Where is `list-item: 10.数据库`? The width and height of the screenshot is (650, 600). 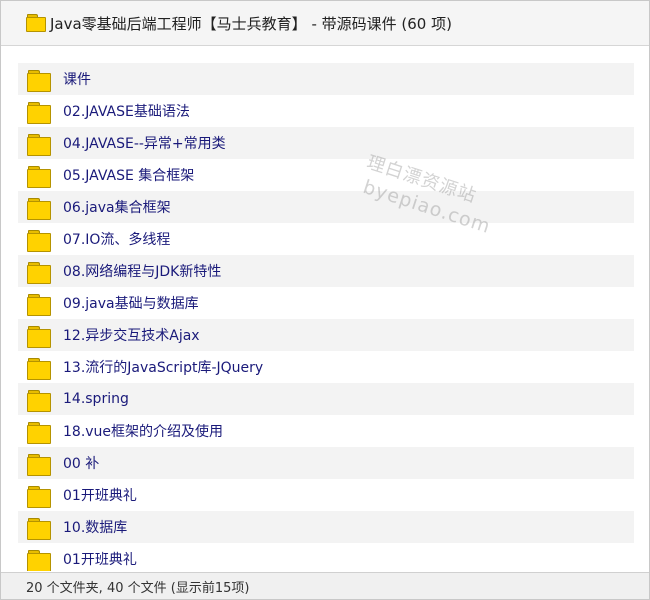 list-item: 10.数据库 is located at coordinates (326, 527).